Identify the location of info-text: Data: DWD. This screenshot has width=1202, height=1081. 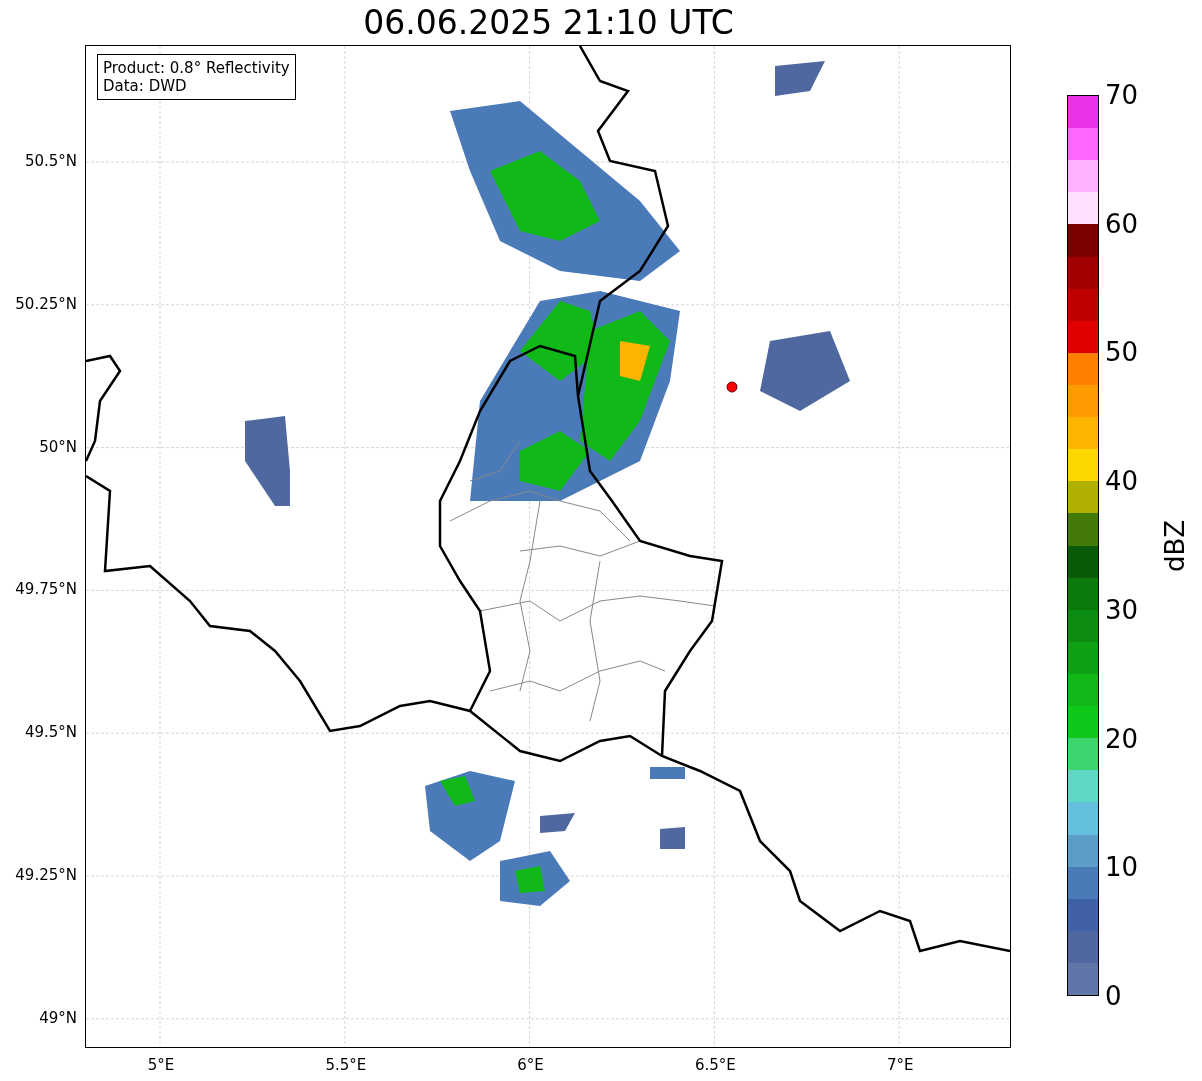
(145, 86).